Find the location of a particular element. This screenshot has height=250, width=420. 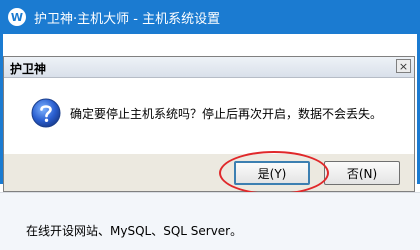

close-icon: × is located at coordinates (403, 66).